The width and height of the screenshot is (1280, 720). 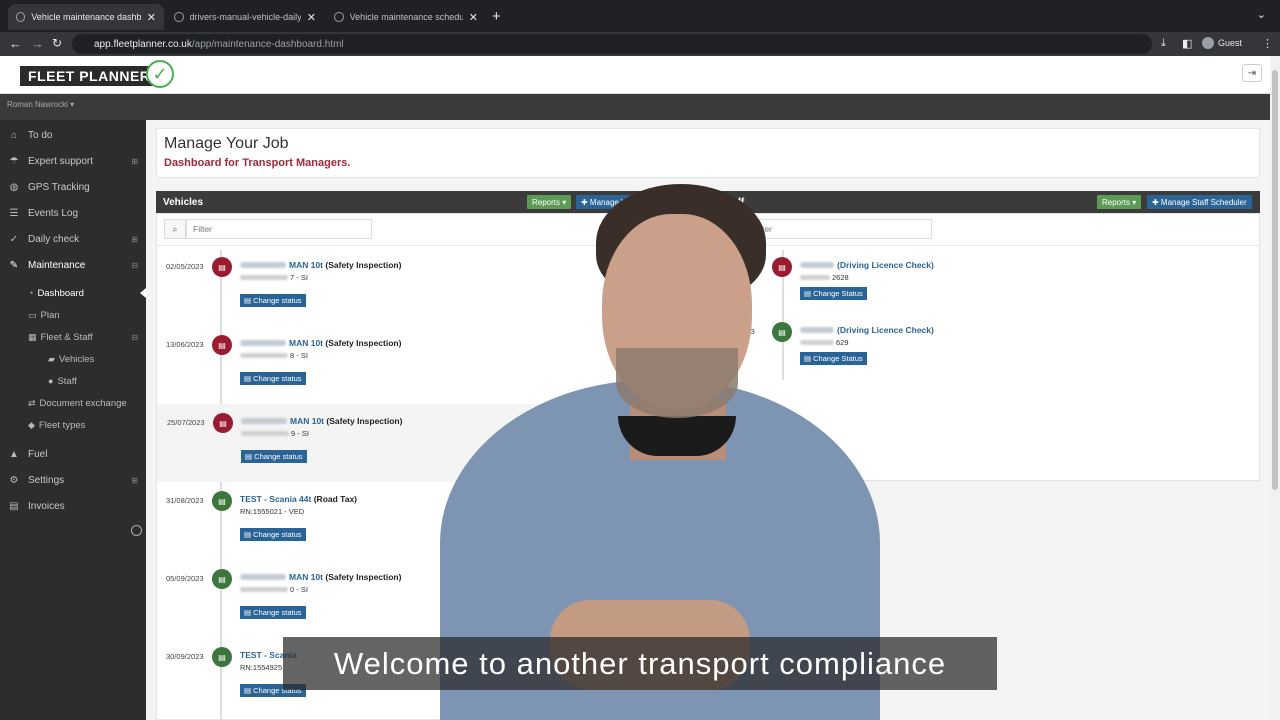 I want to click on sidebar-sub-label: Vehicles, so click(x=76, y=359).